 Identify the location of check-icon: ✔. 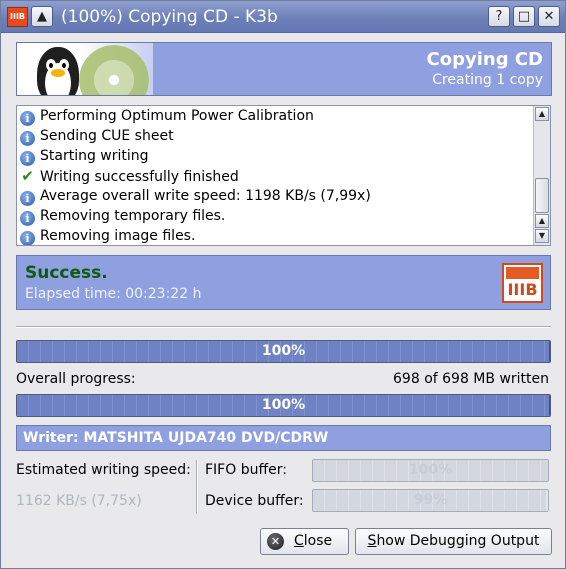
(27, 176).